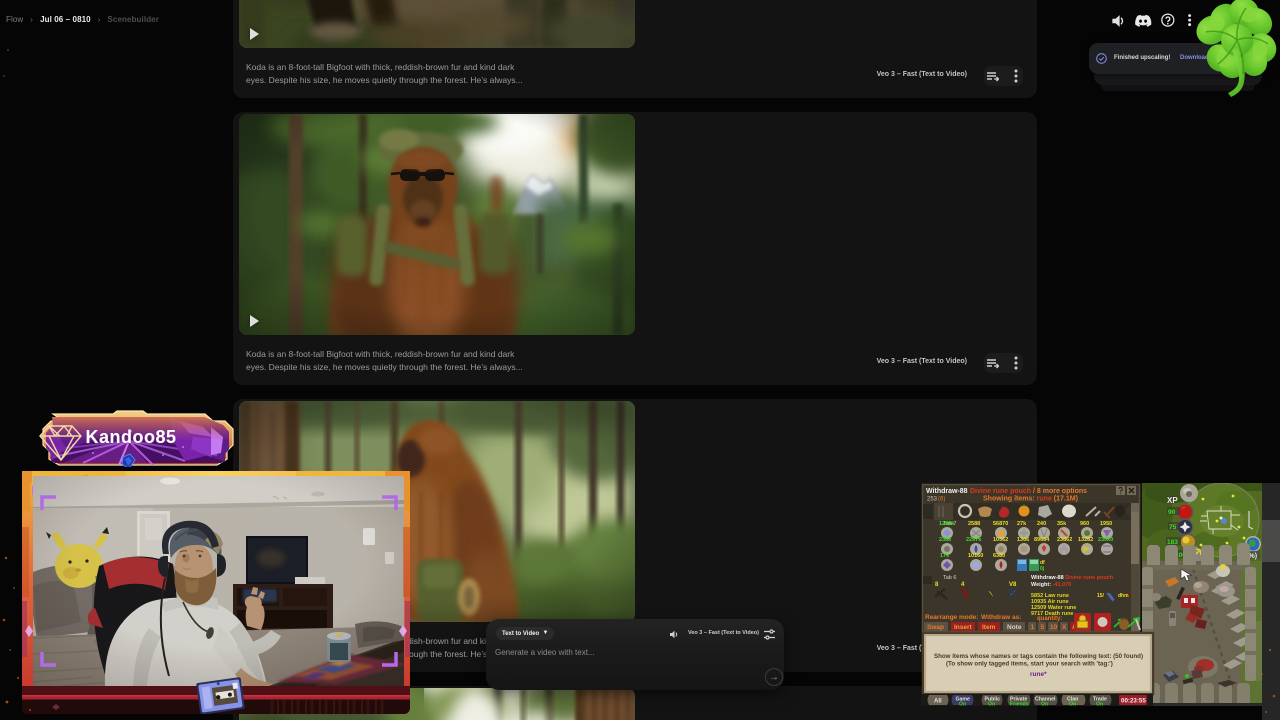 The height and width of the screenshot is (720, 1280). Describe the element at coordinates (1060, 491) in the screenshot. I see `svg-text: / 8 more options` at that location.